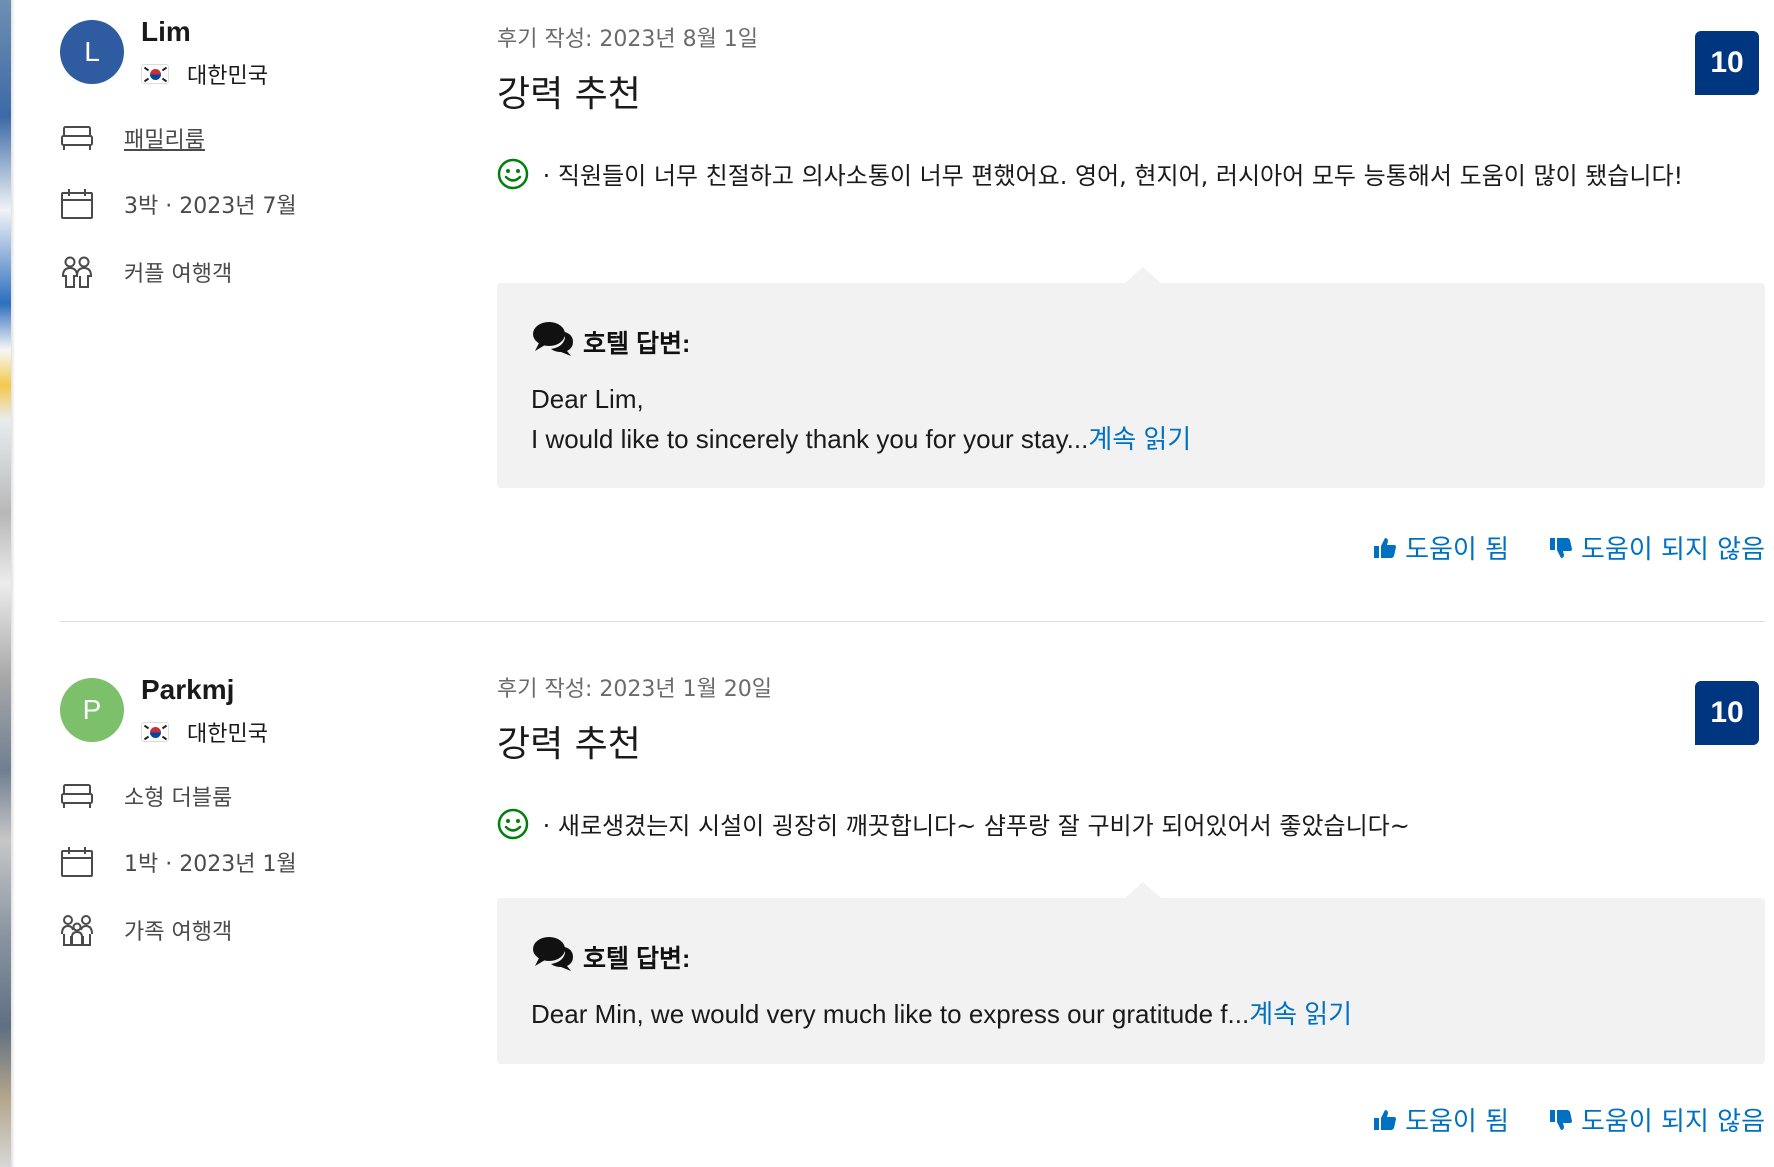 This screenshot has width=1774, height=1167. I want to click on family-icon, so click(77, 930).